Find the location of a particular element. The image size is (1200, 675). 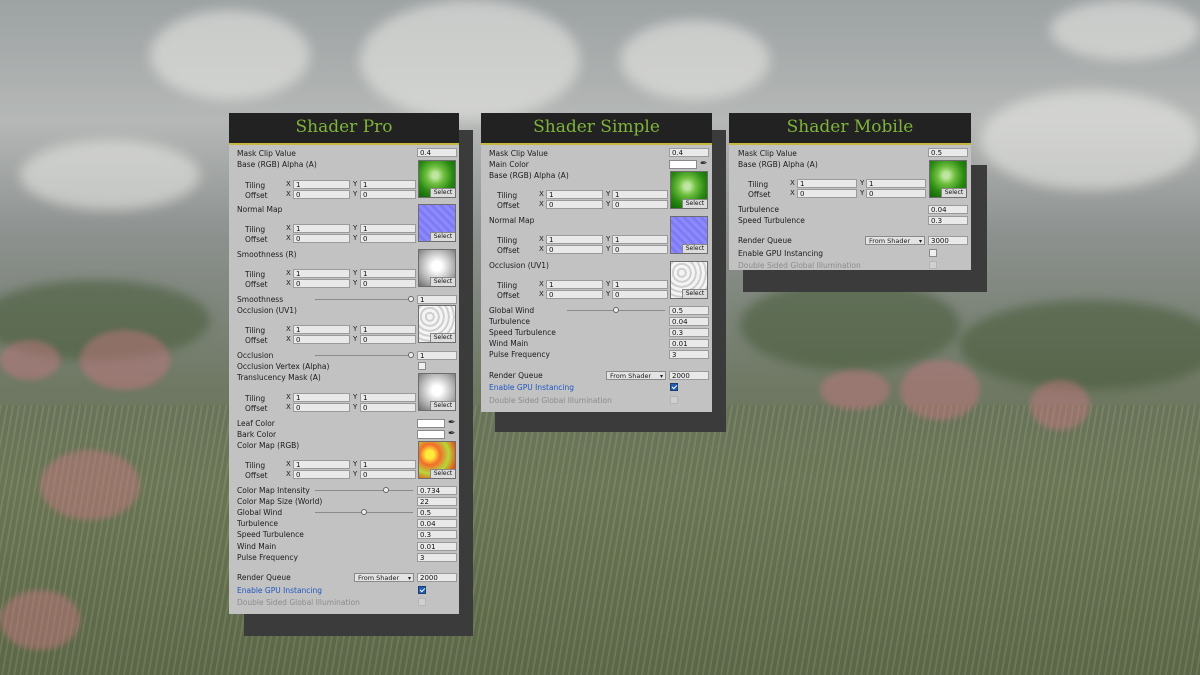

smooth-tiling-y: 1 is located at coordinates (388, 273).